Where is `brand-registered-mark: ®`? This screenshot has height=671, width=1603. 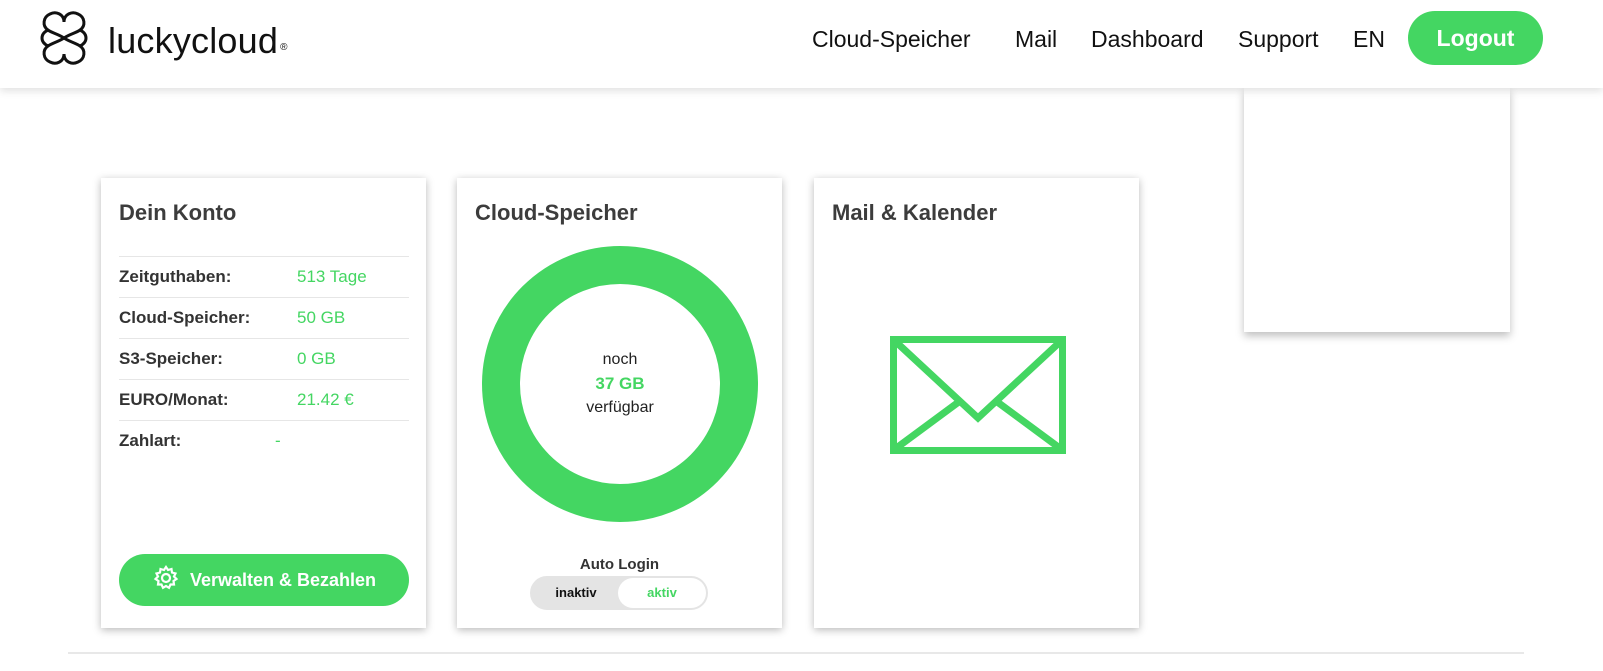 brand-registered-mark: ® is located at coordinates (284, 47).